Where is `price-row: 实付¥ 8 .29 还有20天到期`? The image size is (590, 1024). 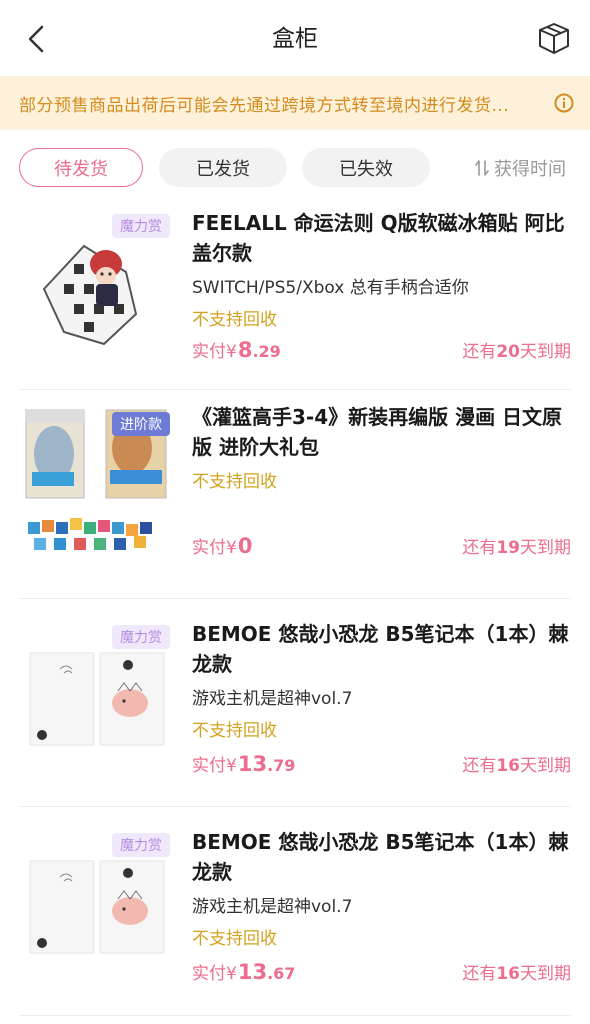
price-row: 实付¥ 8 .29 还有20天到期 is located at coordinates (381, 352).